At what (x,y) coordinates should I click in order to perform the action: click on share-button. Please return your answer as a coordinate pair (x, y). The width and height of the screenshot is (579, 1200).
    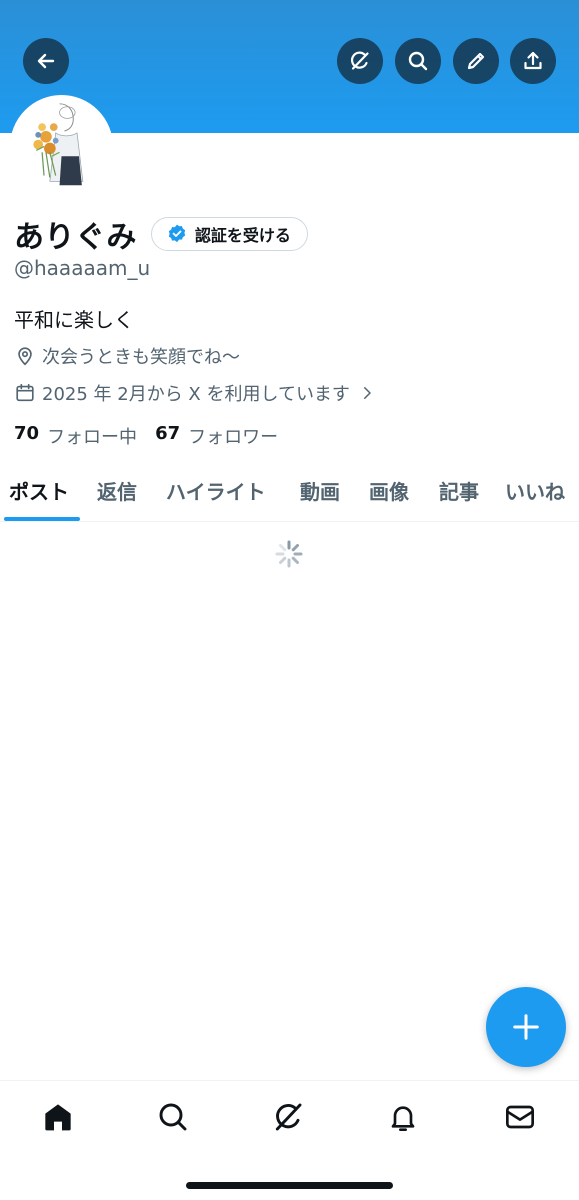
    Looking at the image, I should click on (533, 61).